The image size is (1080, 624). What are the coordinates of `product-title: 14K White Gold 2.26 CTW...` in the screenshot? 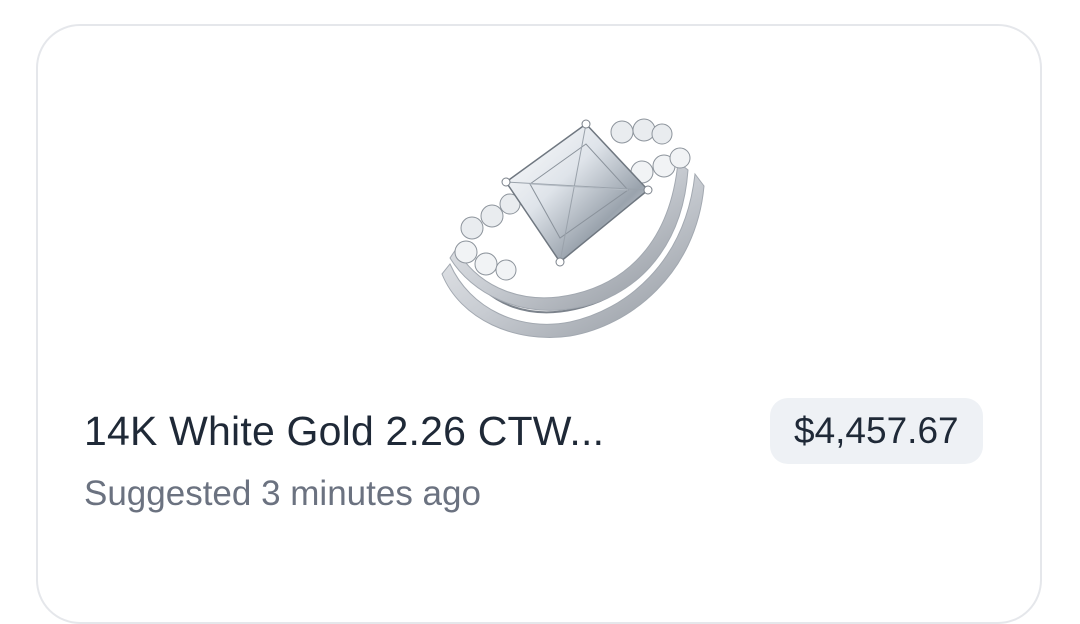 It's located at (414, 431).